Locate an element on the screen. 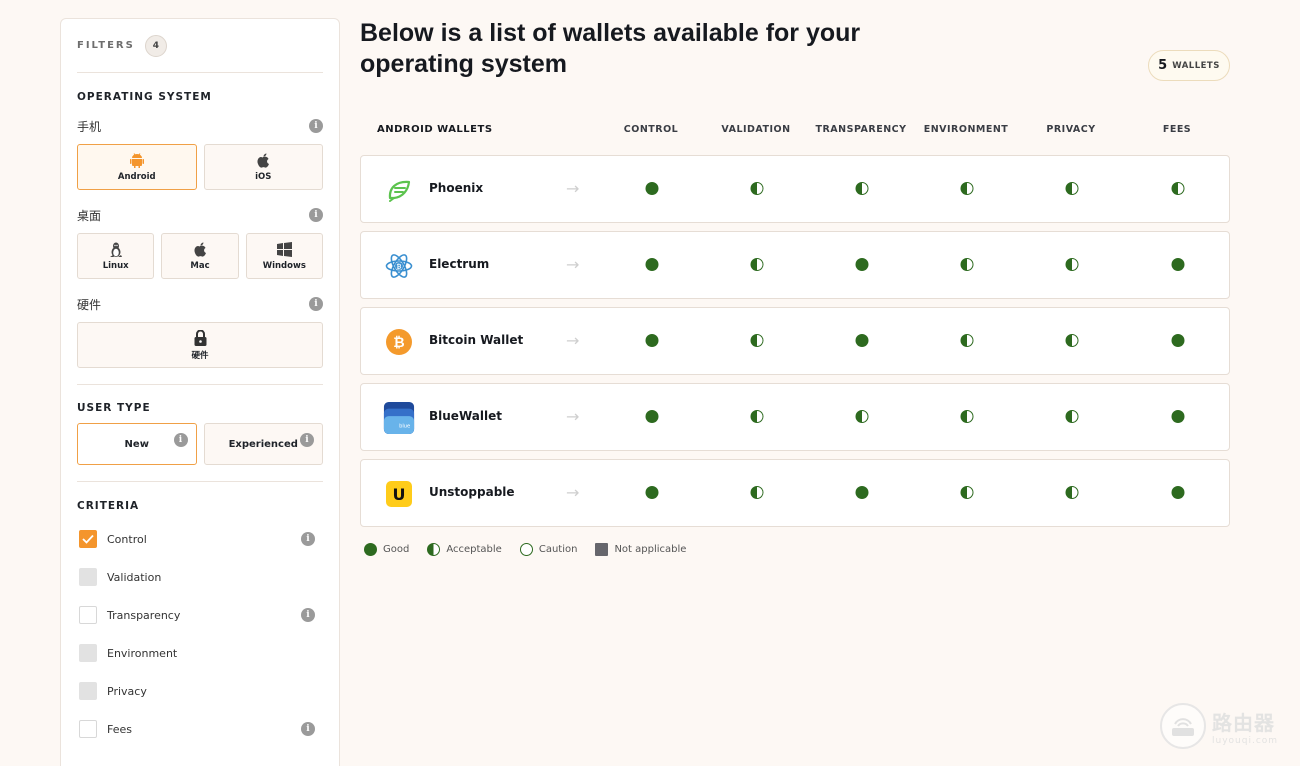  watermark-text: 路由器 luyouqi.com is located at coordinates (1245, 726).